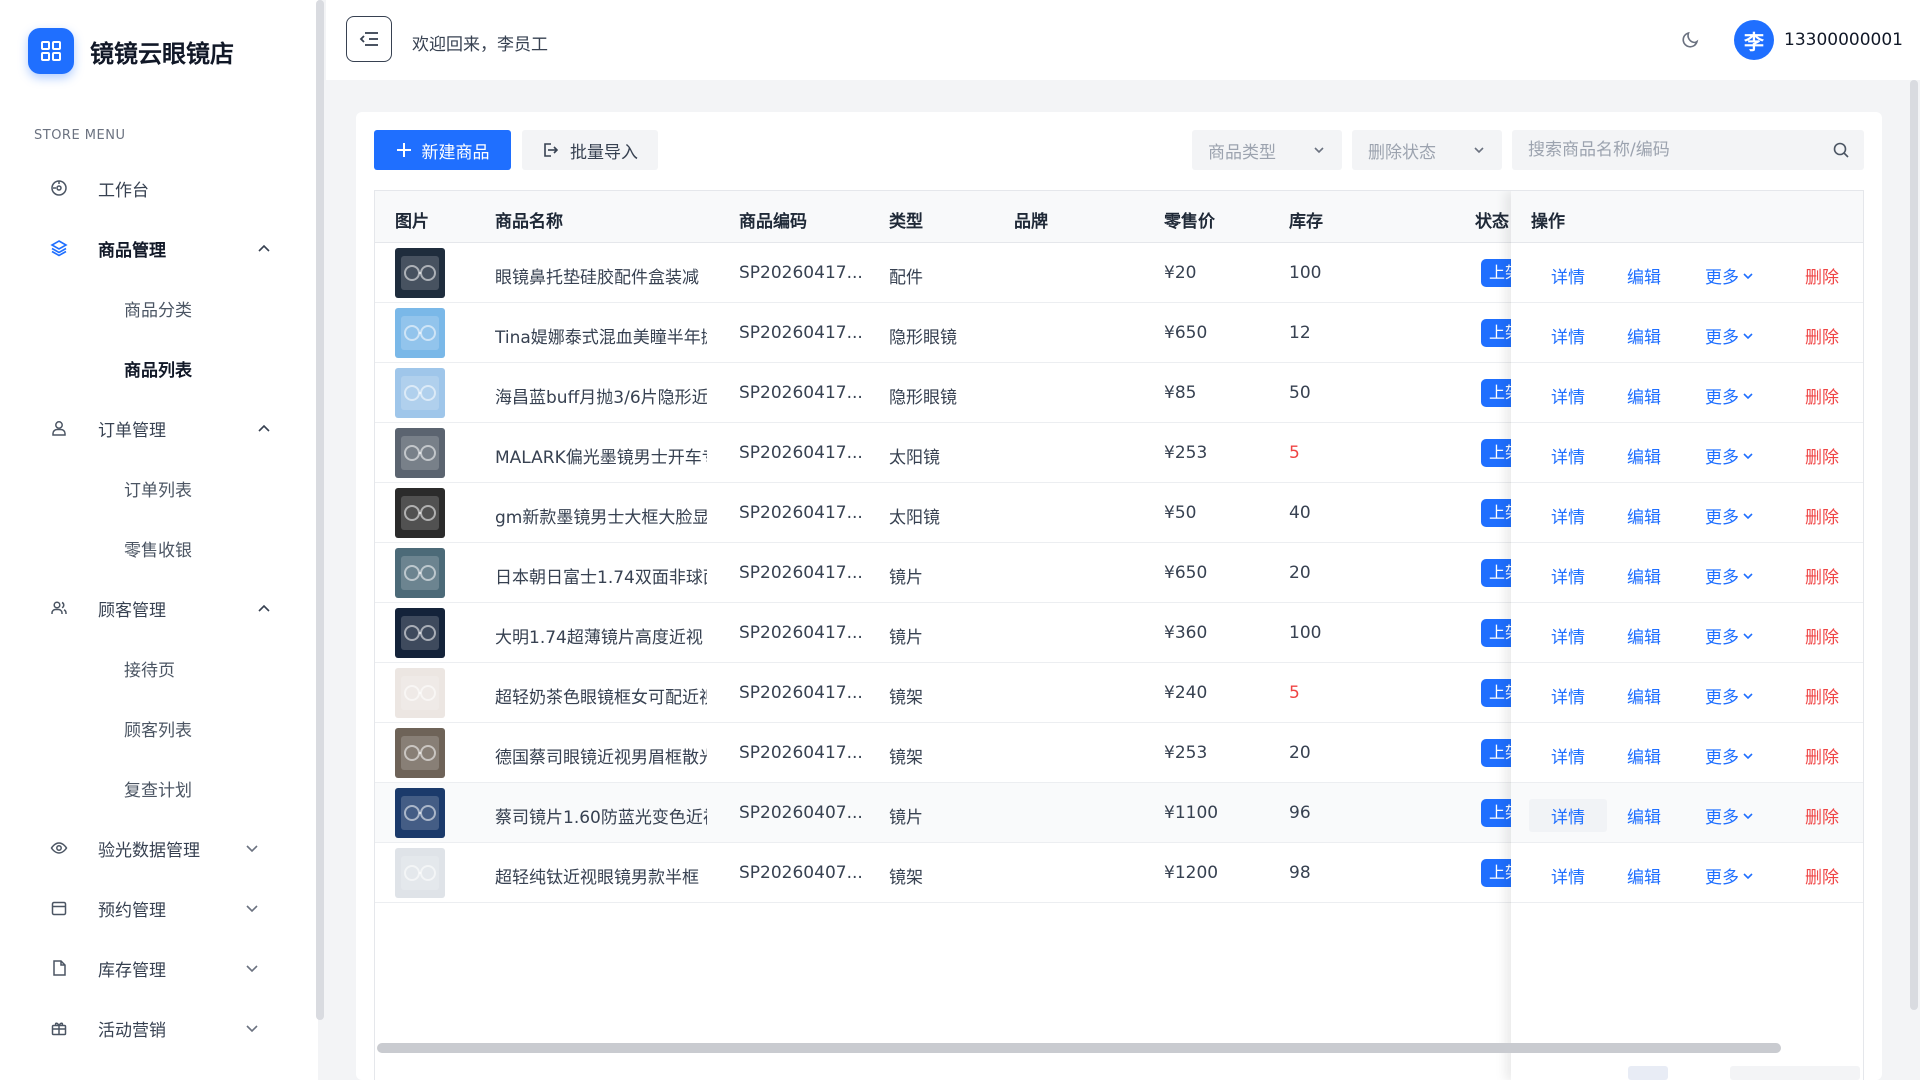 The width and height of the screenshot is (1920, 1080). I want to click on sidebar-item: 顾客管理, so click(159, 608).